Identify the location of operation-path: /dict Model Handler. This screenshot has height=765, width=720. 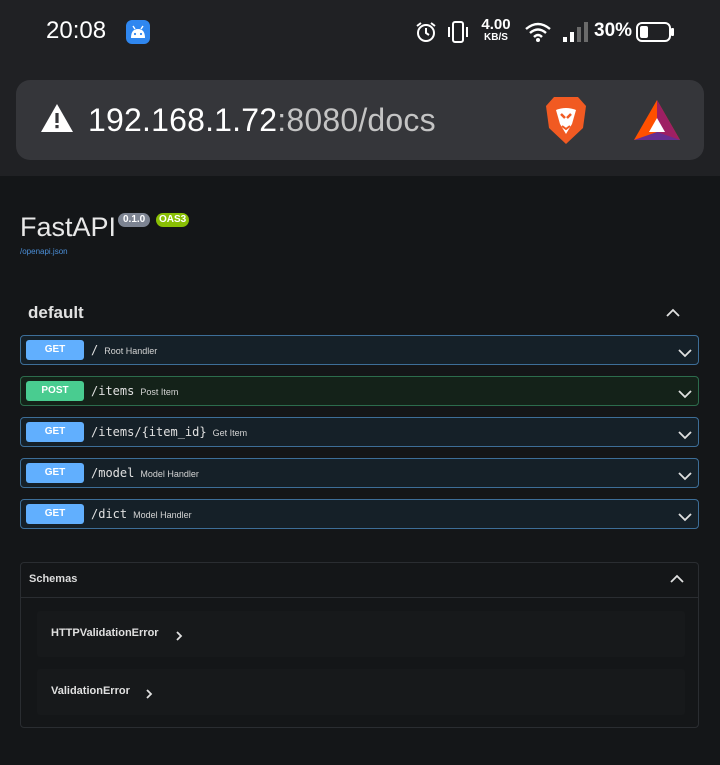
(141, 514).